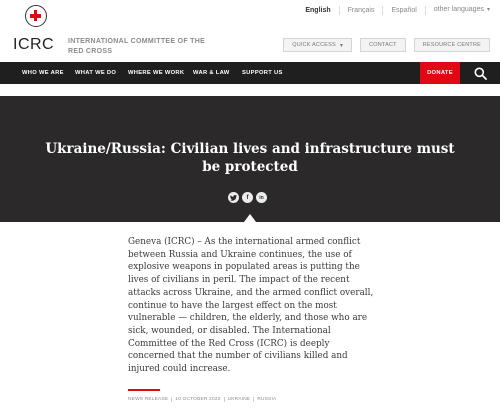 This screenshot has width=500, height=418. Describe the element at coordinates (137, 46) in the screenshot. I see `org-name: INTERNATIONAL COMMITTEE OF THE RED CROSS` at that location.